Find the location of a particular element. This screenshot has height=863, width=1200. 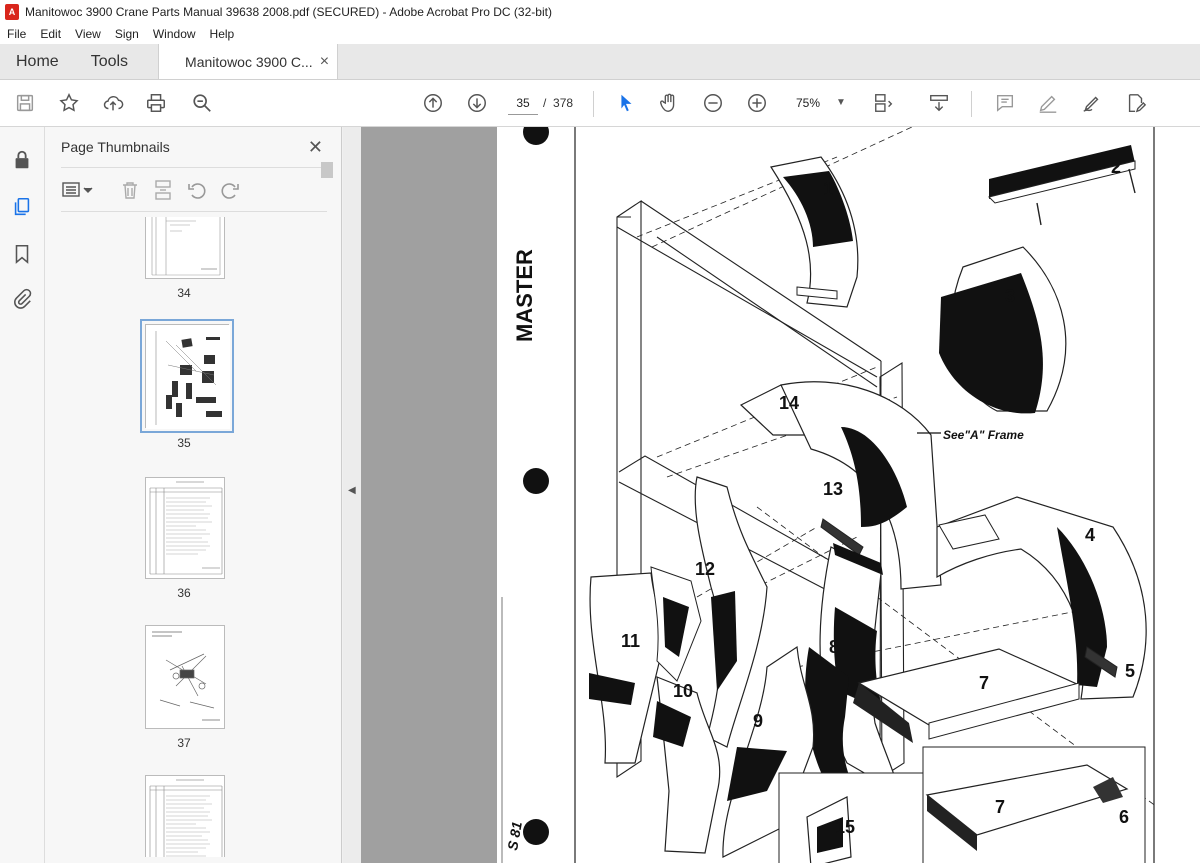

zoom-level-value: 75% is located at coordinates (808, 103).